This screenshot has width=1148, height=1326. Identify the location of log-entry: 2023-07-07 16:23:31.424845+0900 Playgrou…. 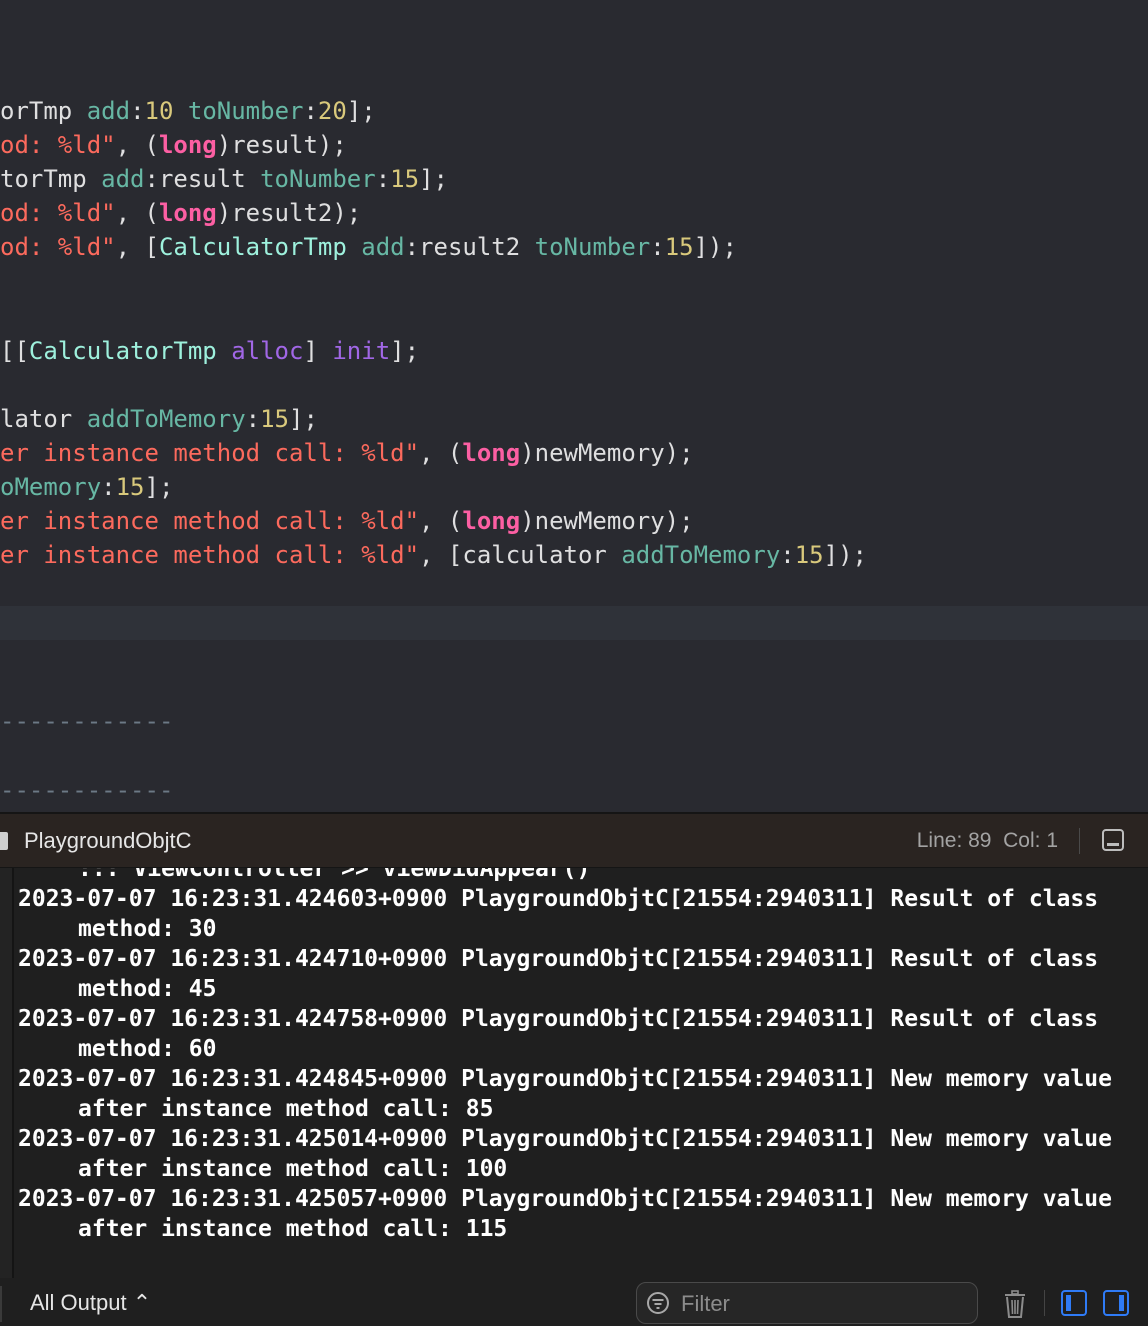
(572, 1094).